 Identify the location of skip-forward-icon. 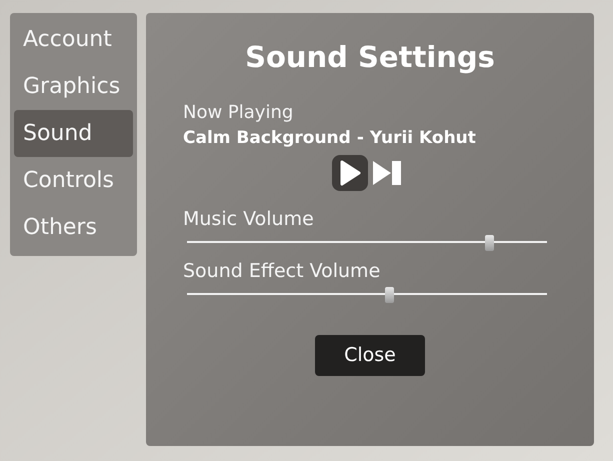
(387, 173).